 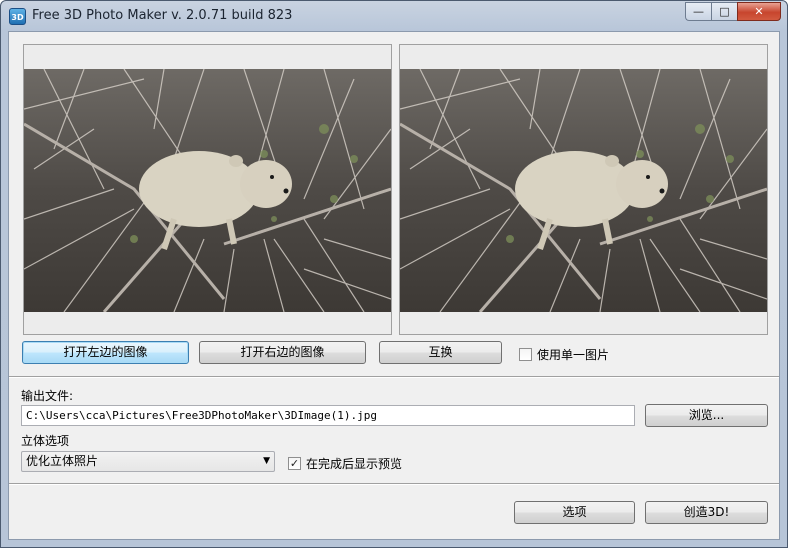 What do you see at coordinates (294, 463) in the screenshot?
I see `show-preview-checkbox: ✓` at bounding box center [294, 463].